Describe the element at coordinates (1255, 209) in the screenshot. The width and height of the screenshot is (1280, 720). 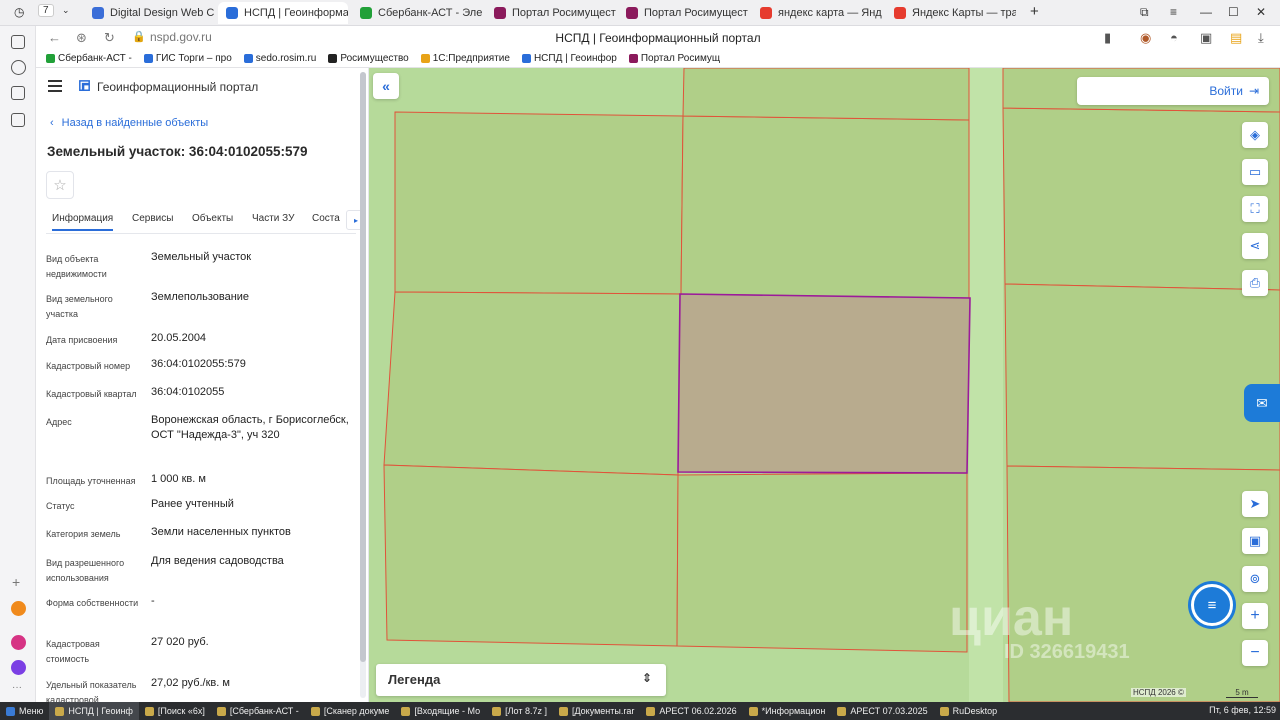
I see `select-area-button: ⛶` at that location.